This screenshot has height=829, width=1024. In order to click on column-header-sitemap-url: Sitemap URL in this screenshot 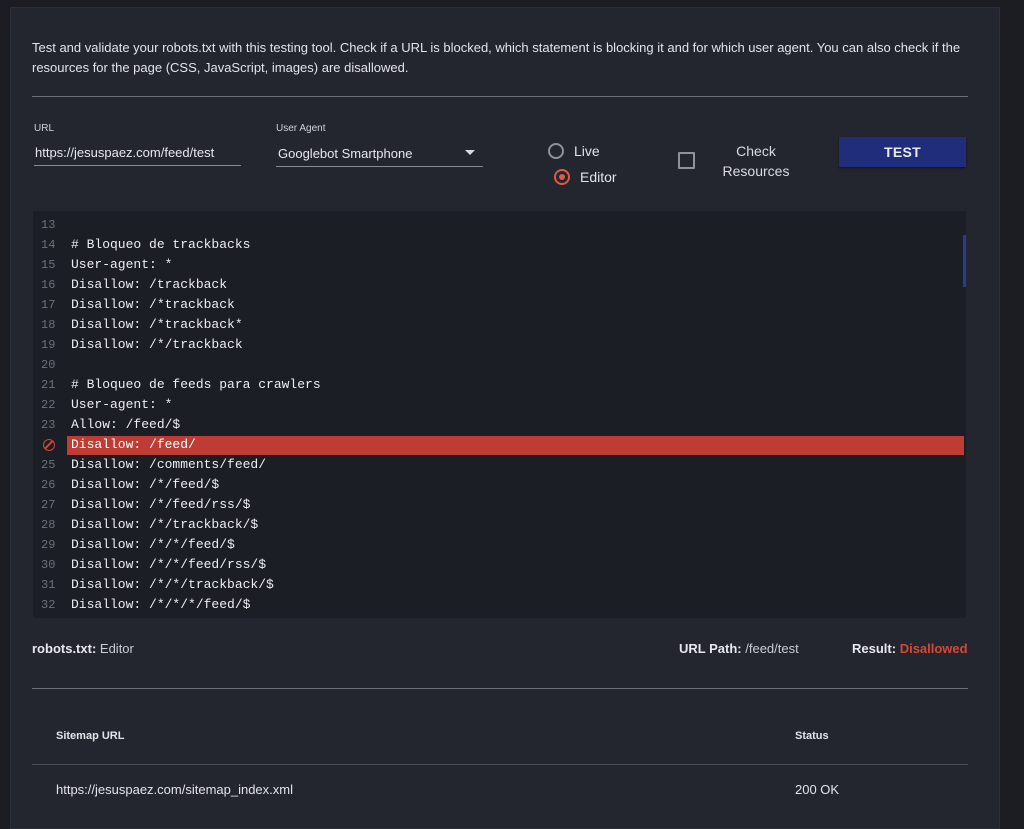, I will do `click(90, 736)`.